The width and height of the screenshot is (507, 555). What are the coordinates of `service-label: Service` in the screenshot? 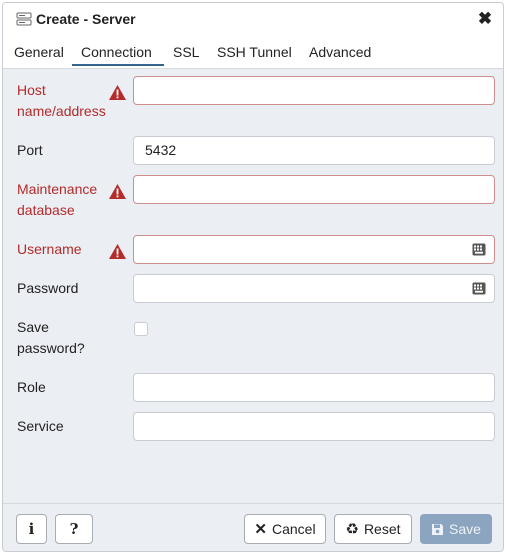 It's located at (40, 426).